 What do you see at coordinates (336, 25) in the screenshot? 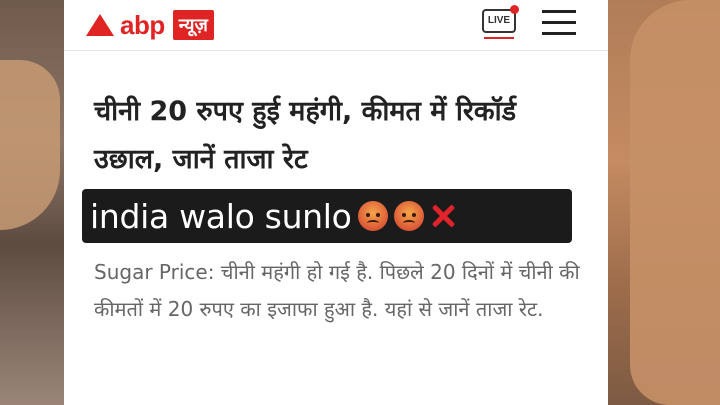
I see `app-header: abp न्यूज़ LIVE` at bounding box center [336, 25].